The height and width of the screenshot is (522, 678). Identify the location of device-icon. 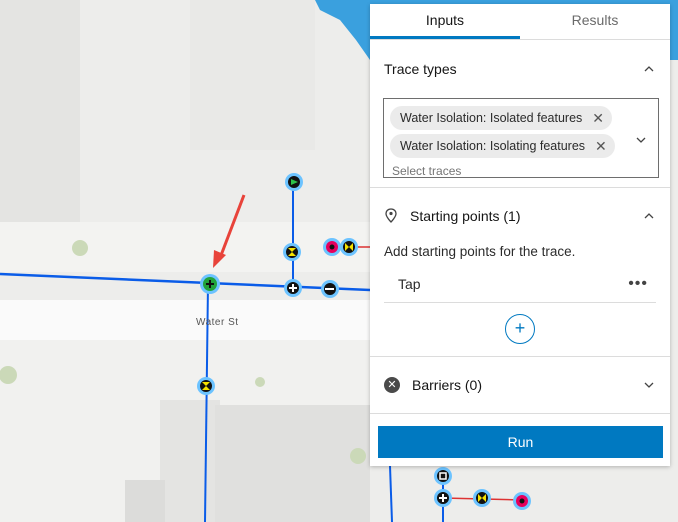
(294, 182).